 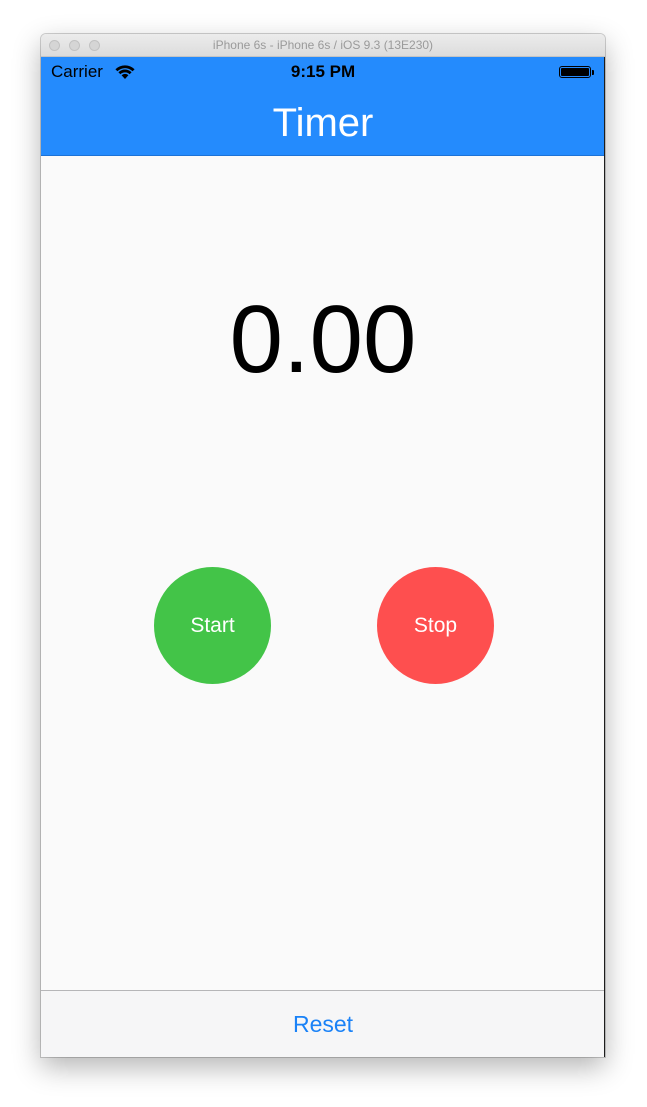 What do you see at coordinates (323, 339) in the screenshot?
I see `elapsed-time-display: 0.00` at bounding box center [323, 339].